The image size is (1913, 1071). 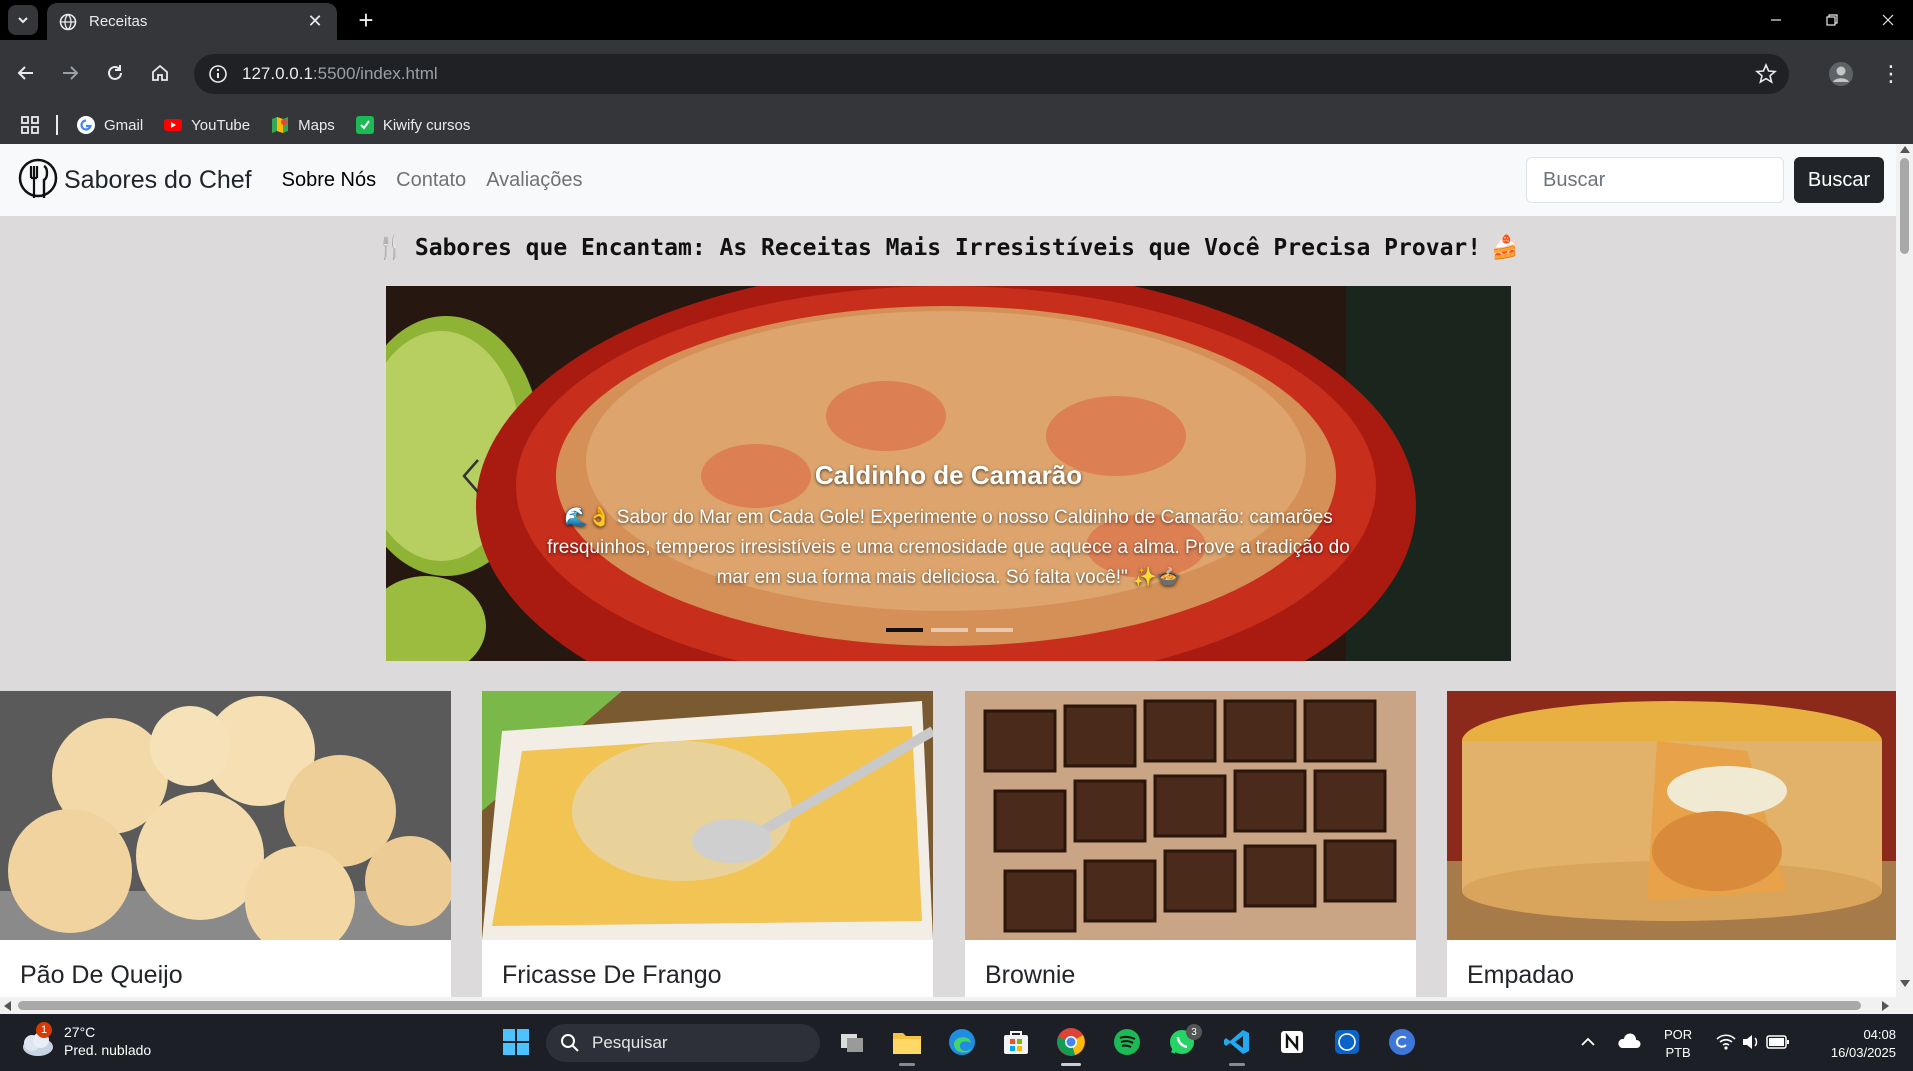 What do you see at coordinates (1292, 1042) in the screenshot?
I see `notion-button` at bounding box center [1292, 1042].